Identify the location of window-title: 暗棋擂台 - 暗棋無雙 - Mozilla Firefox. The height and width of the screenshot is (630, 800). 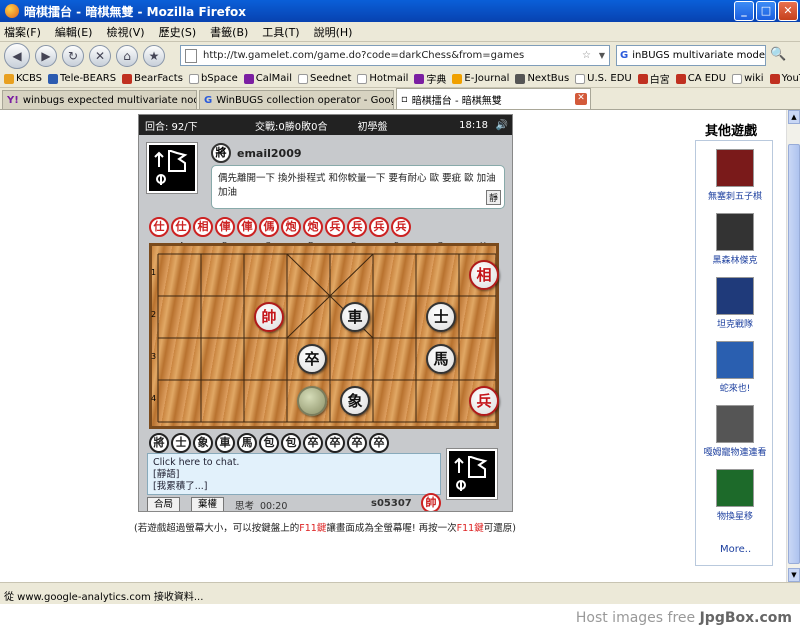
(135, 11).